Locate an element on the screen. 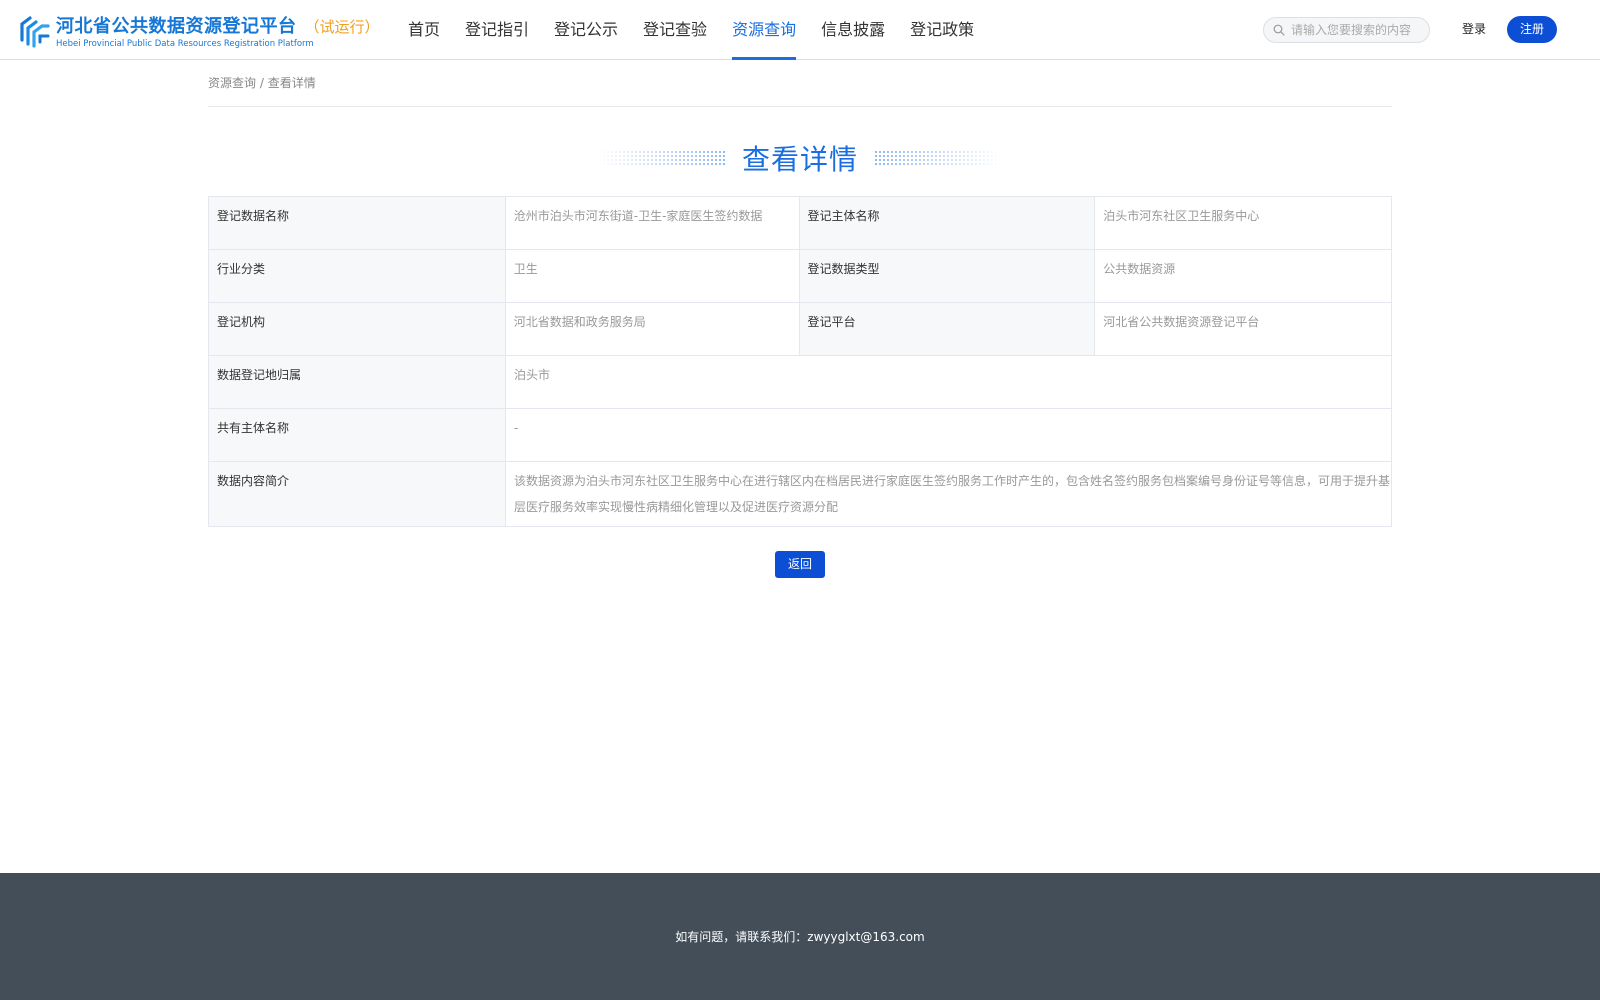 The image size is (1600, 1000). site-footer: 如有问题，请联系我们：zwyyglxt@163.com is located at coordinates (800, 936).